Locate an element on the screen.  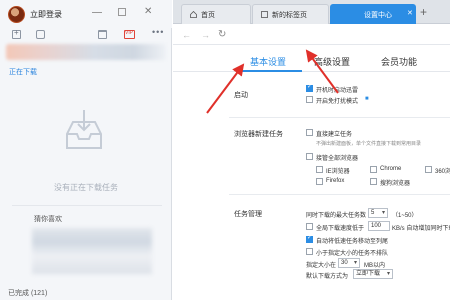
do-not-disturb-label: 开启免打扰模式 is located at coordinates (337, 102).